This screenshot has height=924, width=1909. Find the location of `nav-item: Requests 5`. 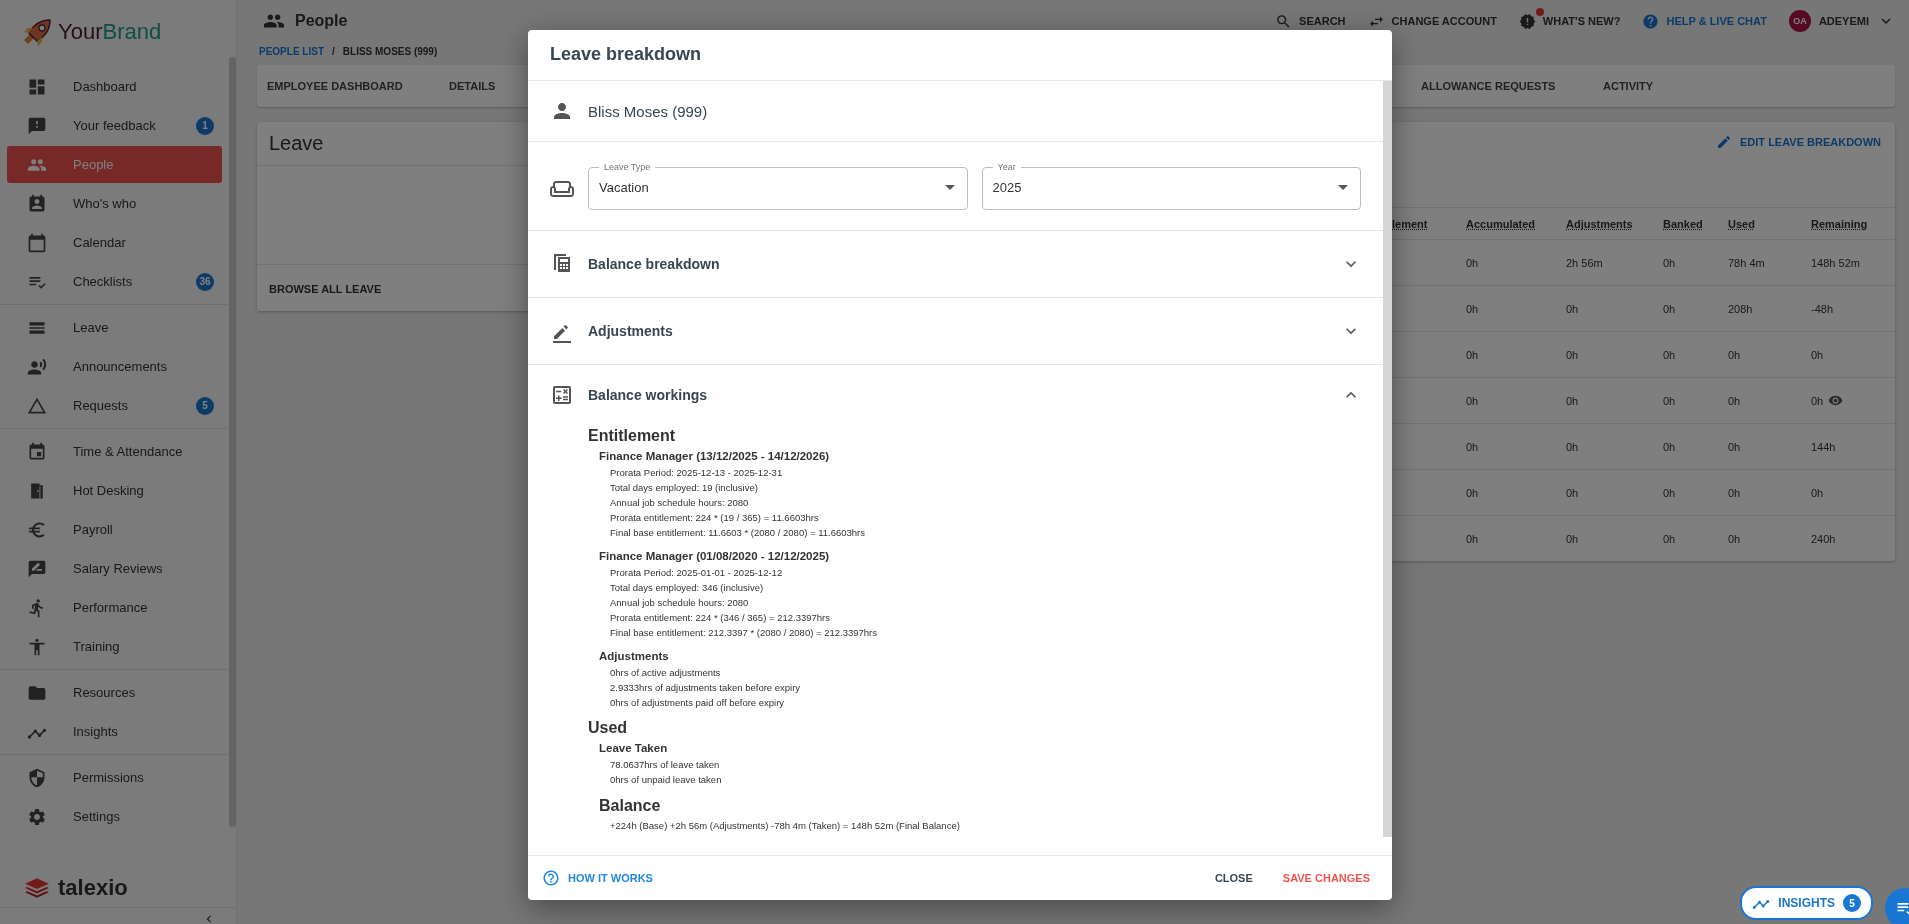

nav-item: Requests 5 is located at coordinates (114, 405).